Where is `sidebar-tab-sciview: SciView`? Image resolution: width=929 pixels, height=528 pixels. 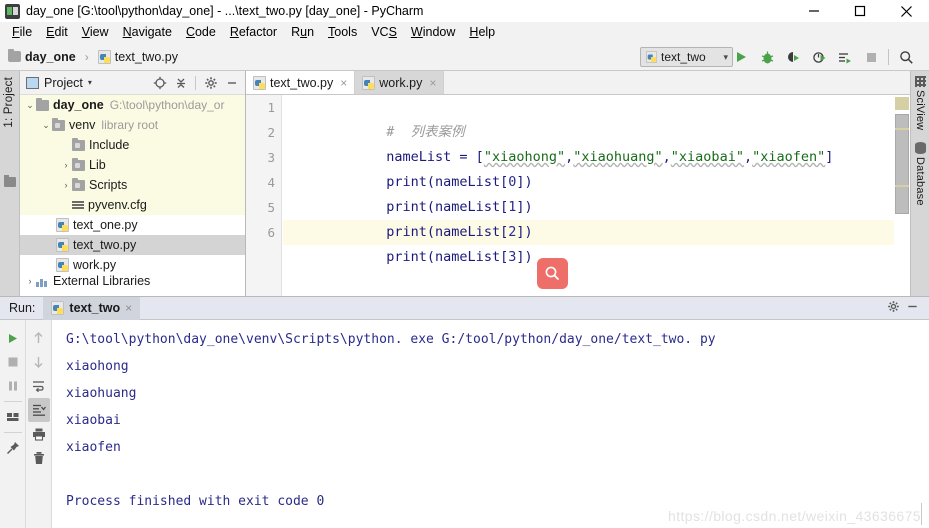 sidebar-tab-sciview: SciView is located at coordinates (920, 103).